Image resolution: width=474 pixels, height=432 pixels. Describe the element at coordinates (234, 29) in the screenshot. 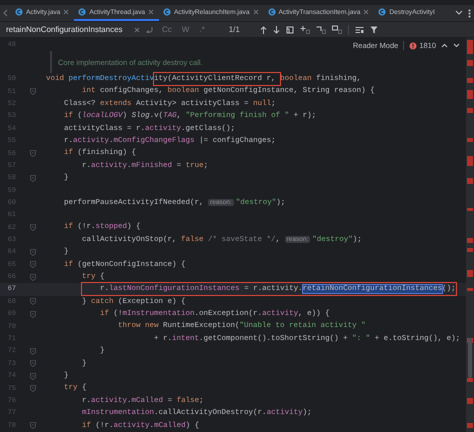

I see `match-count: 1/1` at that location.